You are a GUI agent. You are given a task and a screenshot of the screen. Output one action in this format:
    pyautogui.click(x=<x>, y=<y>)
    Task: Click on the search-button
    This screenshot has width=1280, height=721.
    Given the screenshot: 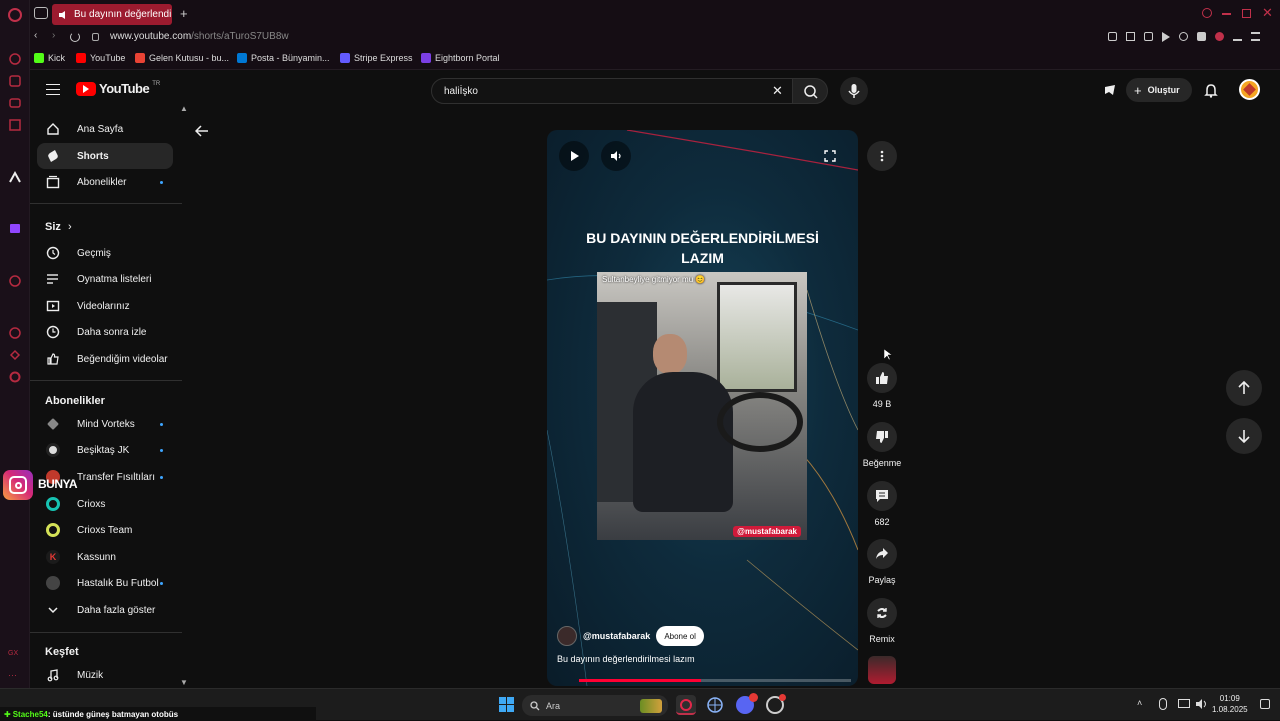 What is the action you would take?
    pyautogui.click(x=810, y=91)
    